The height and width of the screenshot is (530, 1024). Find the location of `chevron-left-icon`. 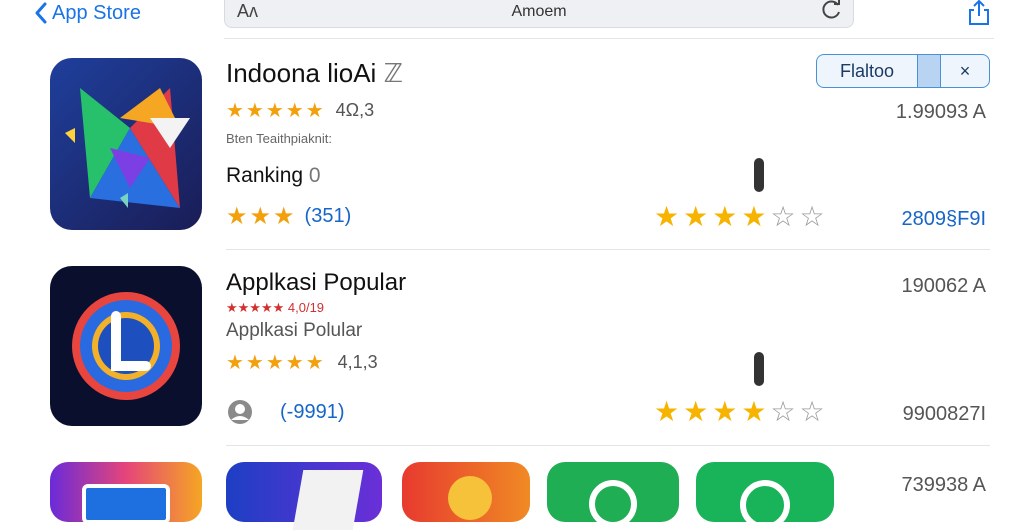

chevron-left-icon is located at coordinates (41, 13).